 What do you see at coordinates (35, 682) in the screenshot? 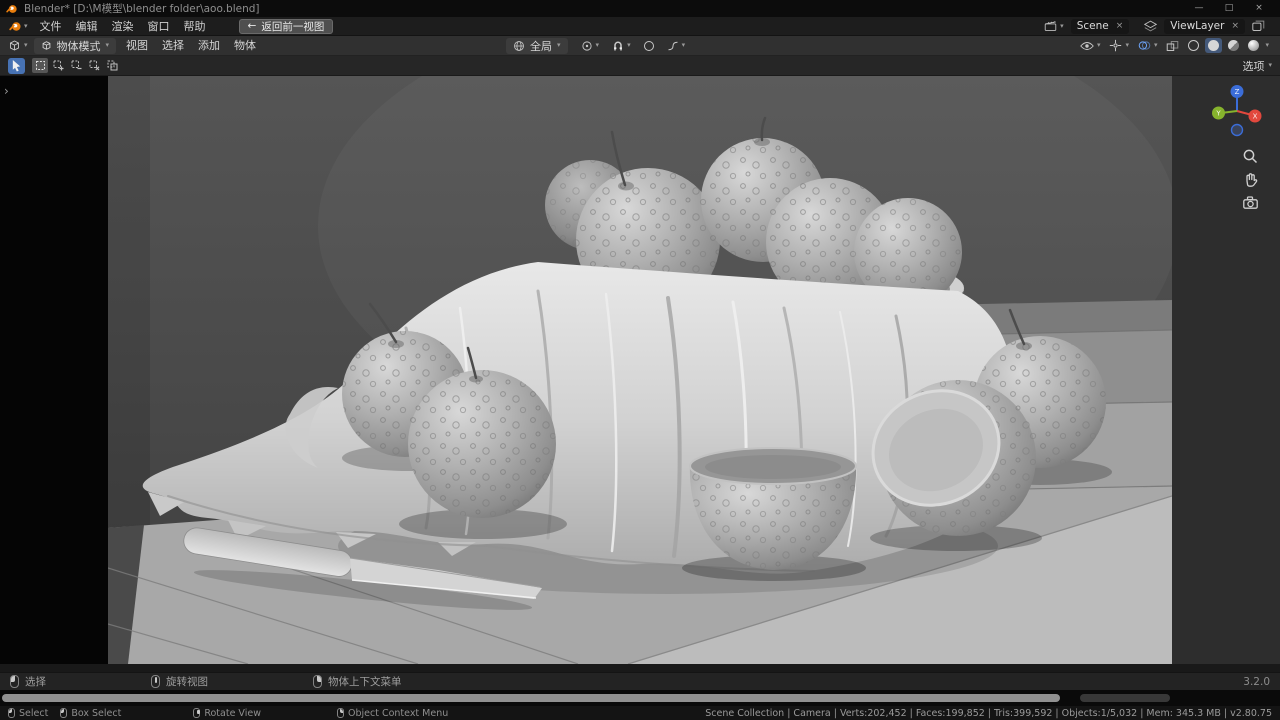
I see `hint-select-label: 选择` at bounding box center [35, 682].